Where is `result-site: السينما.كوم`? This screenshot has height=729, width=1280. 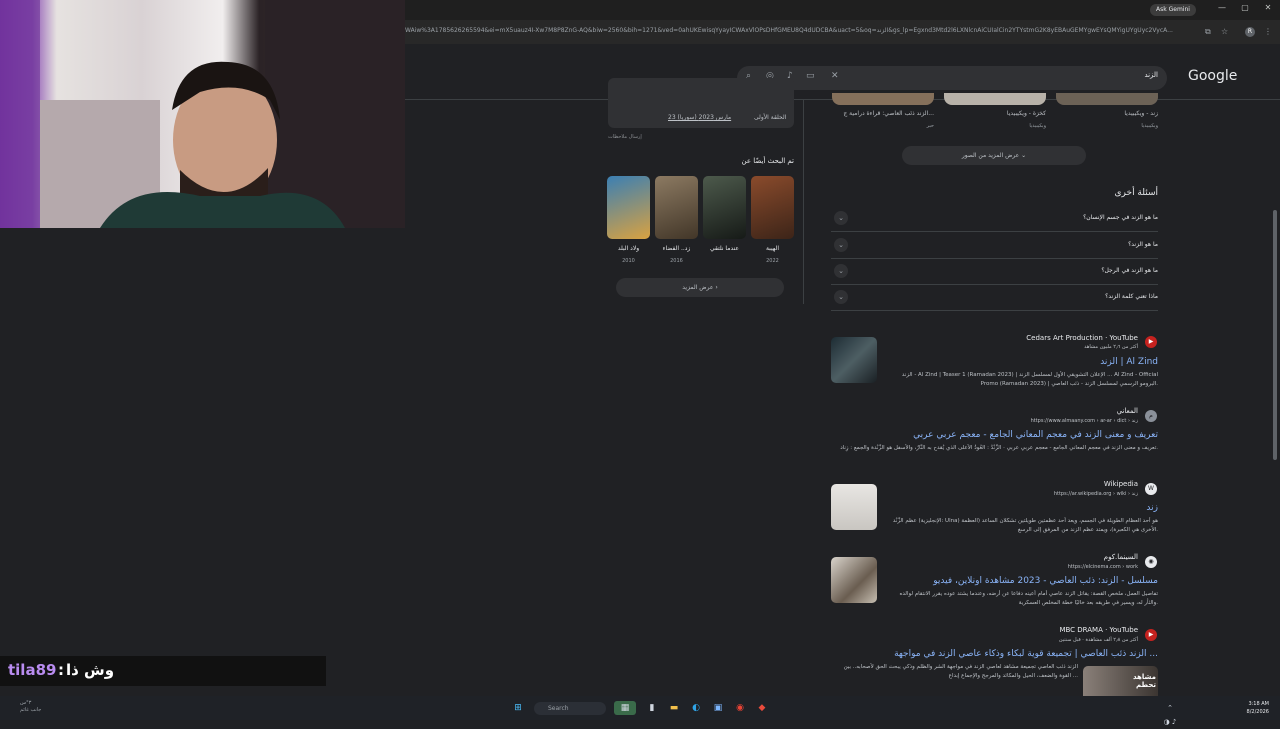 result-site: السينما.كوم is located at coordinates (998, 557).